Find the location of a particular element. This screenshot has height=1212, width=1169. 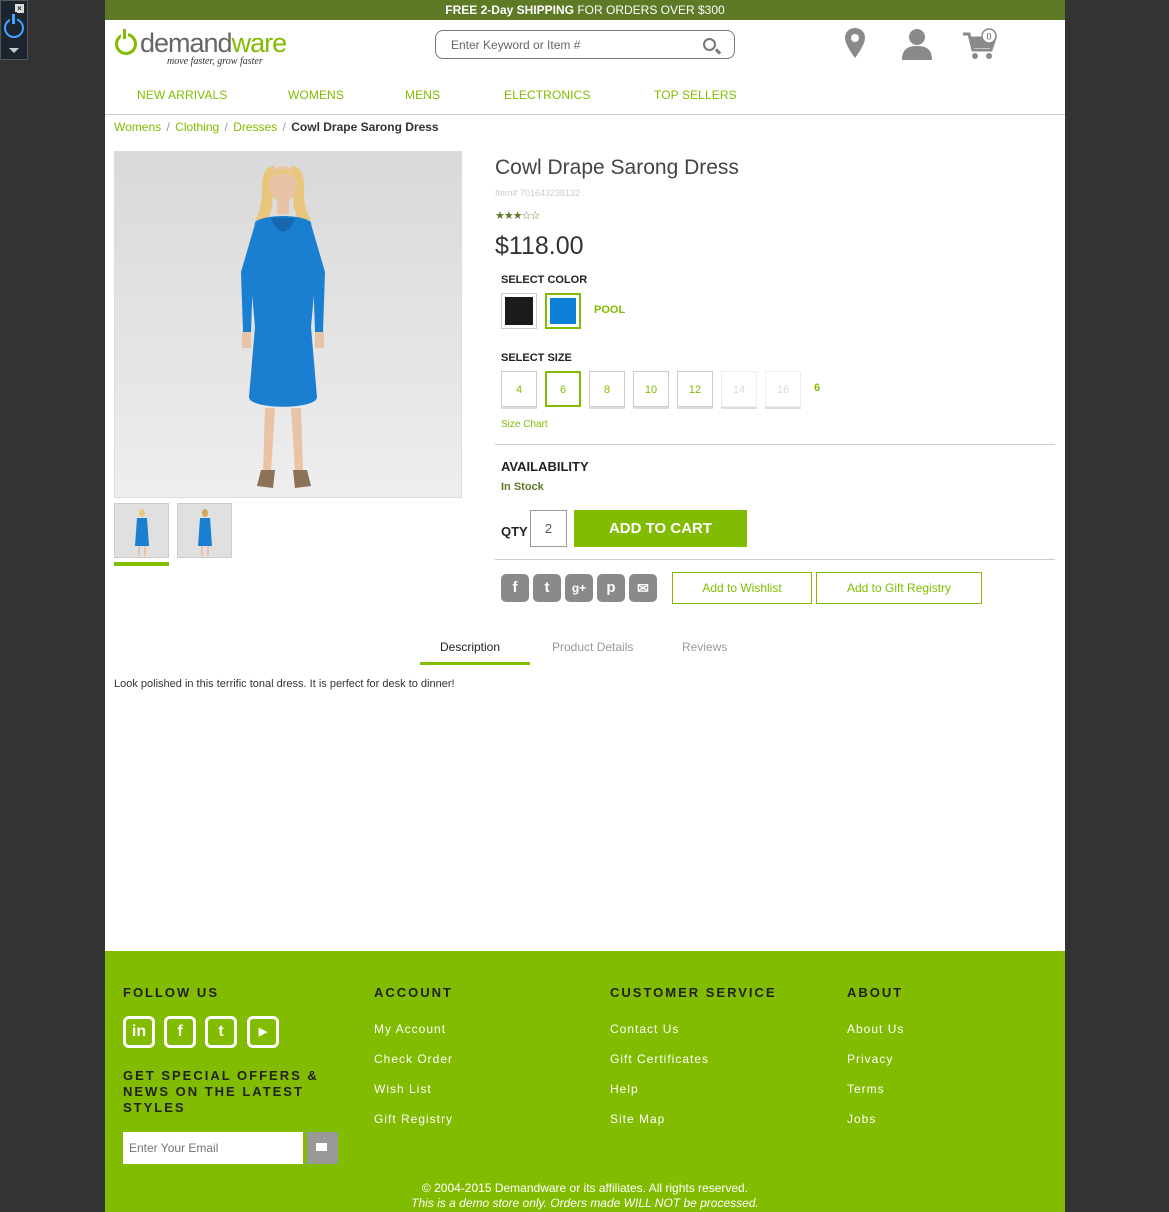

select-size-label: SELECT SIZE is located at coordinates (536, 358).